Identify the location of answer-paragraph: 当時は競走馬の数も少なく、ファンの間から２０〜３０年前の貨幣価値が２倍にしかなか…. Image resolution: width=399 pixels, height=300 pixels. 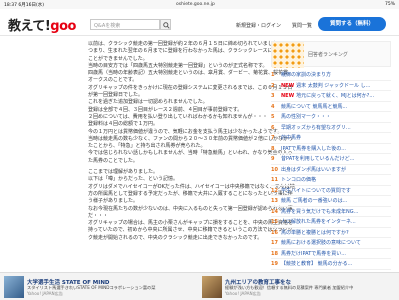
(191, 142).